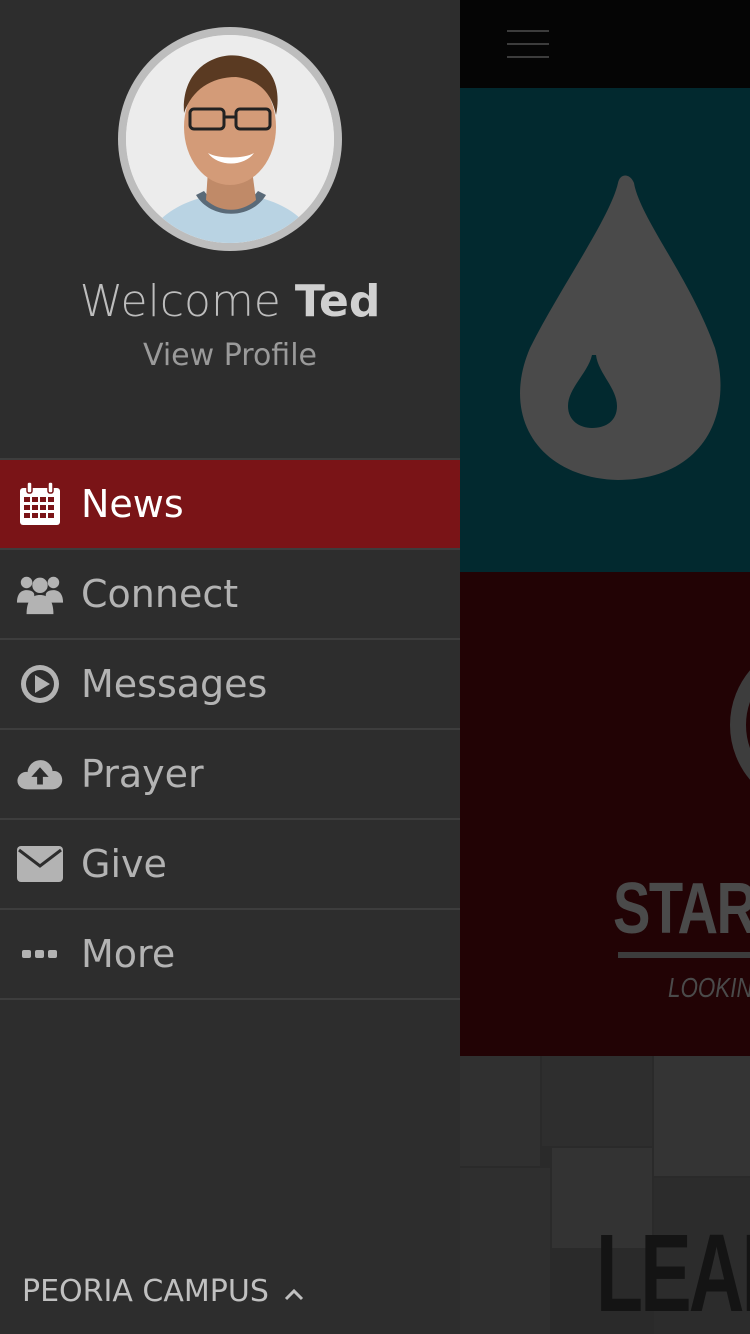 The image size is (750, 1334). I want to click on view-profile-link: View Profile, so click(230, 355).